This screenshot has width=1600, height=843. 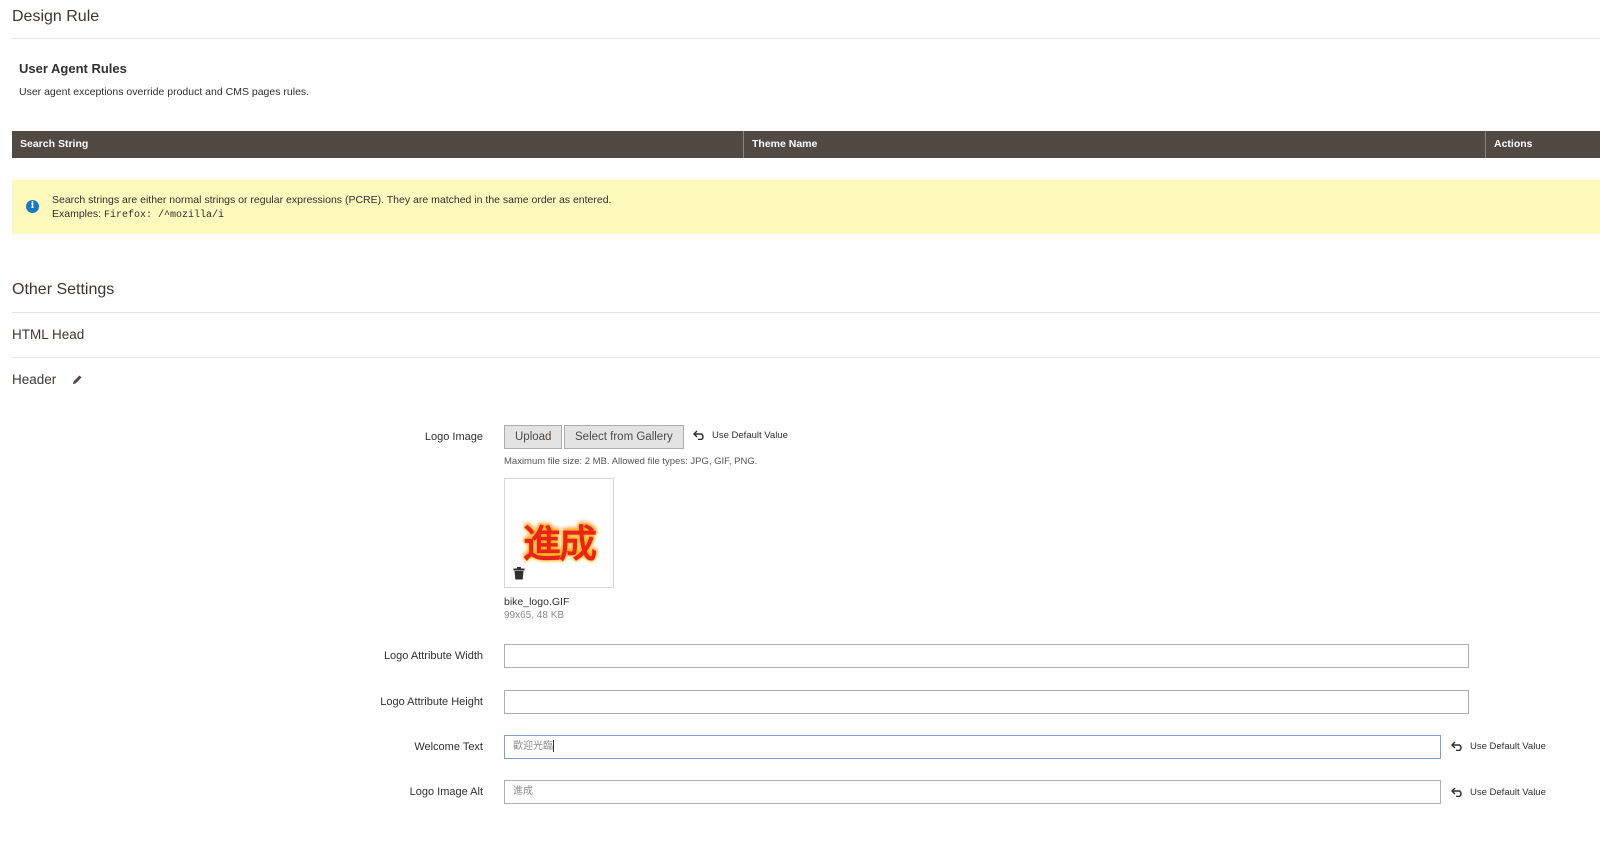 I want to click on logo-alt-label: Logo Image Alt, so click(x=446, y=792).